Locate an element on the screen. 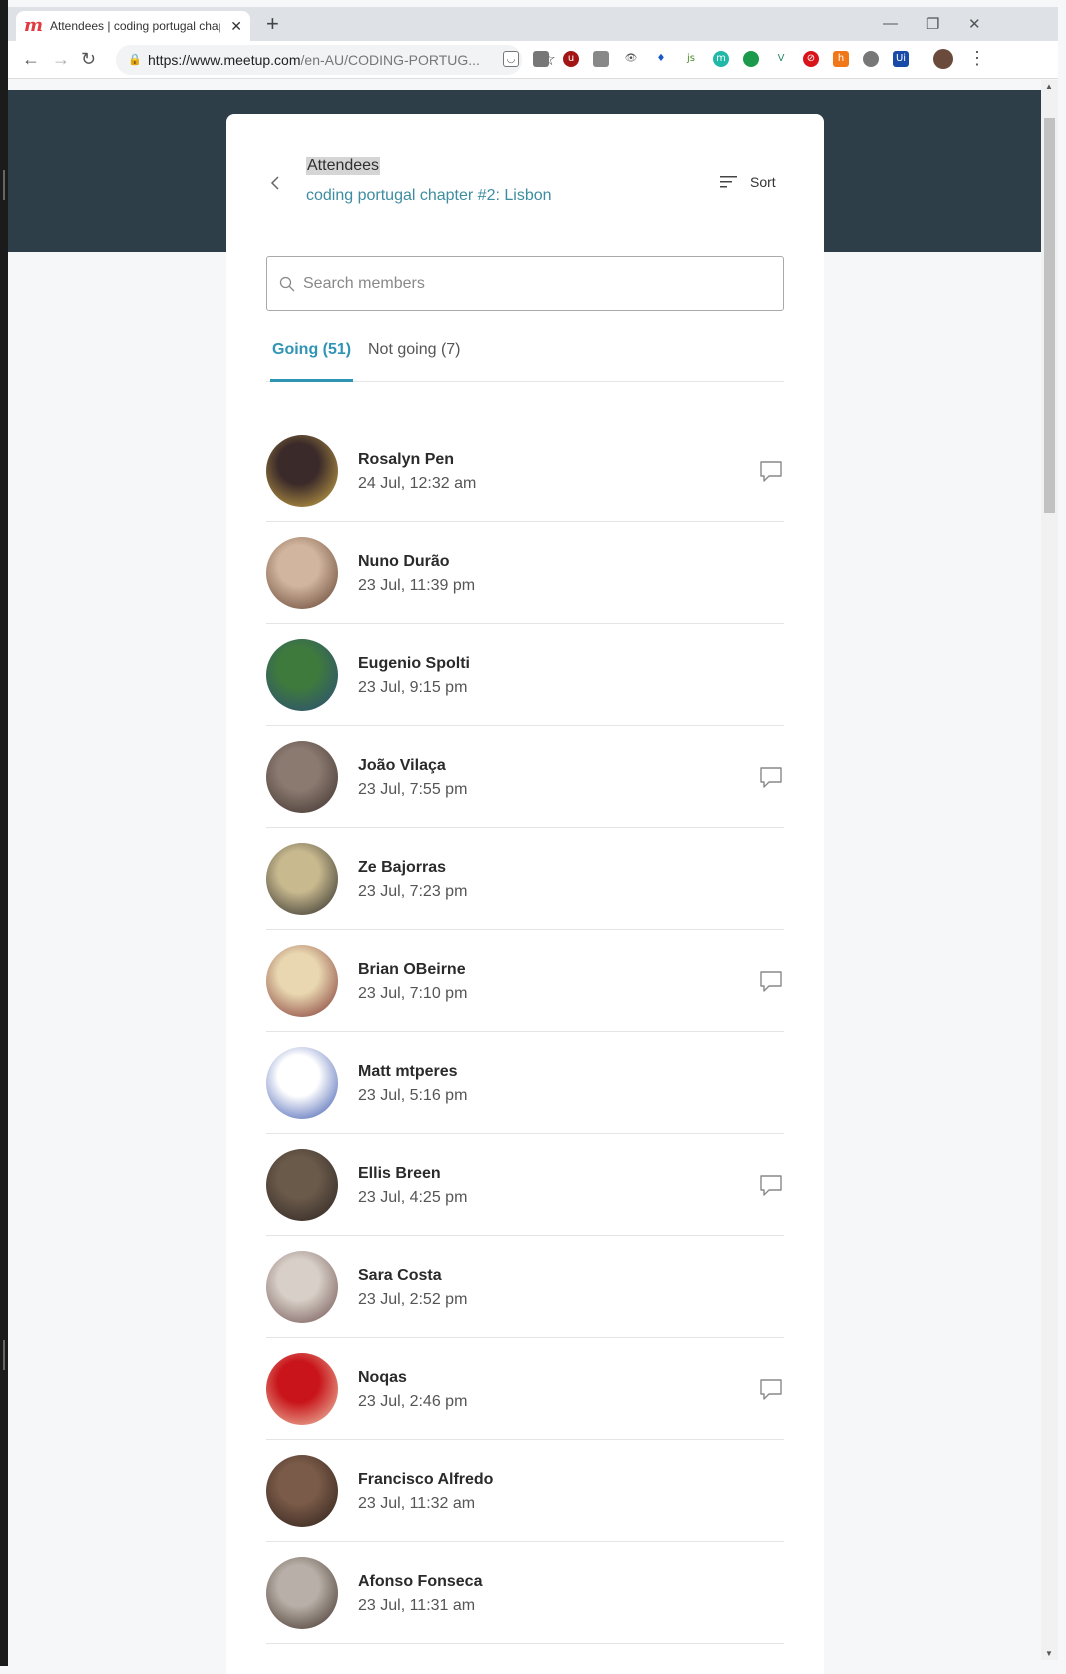 The image size is (1066, 1674). page-title: Attendees is located at coordinates (343, 166).